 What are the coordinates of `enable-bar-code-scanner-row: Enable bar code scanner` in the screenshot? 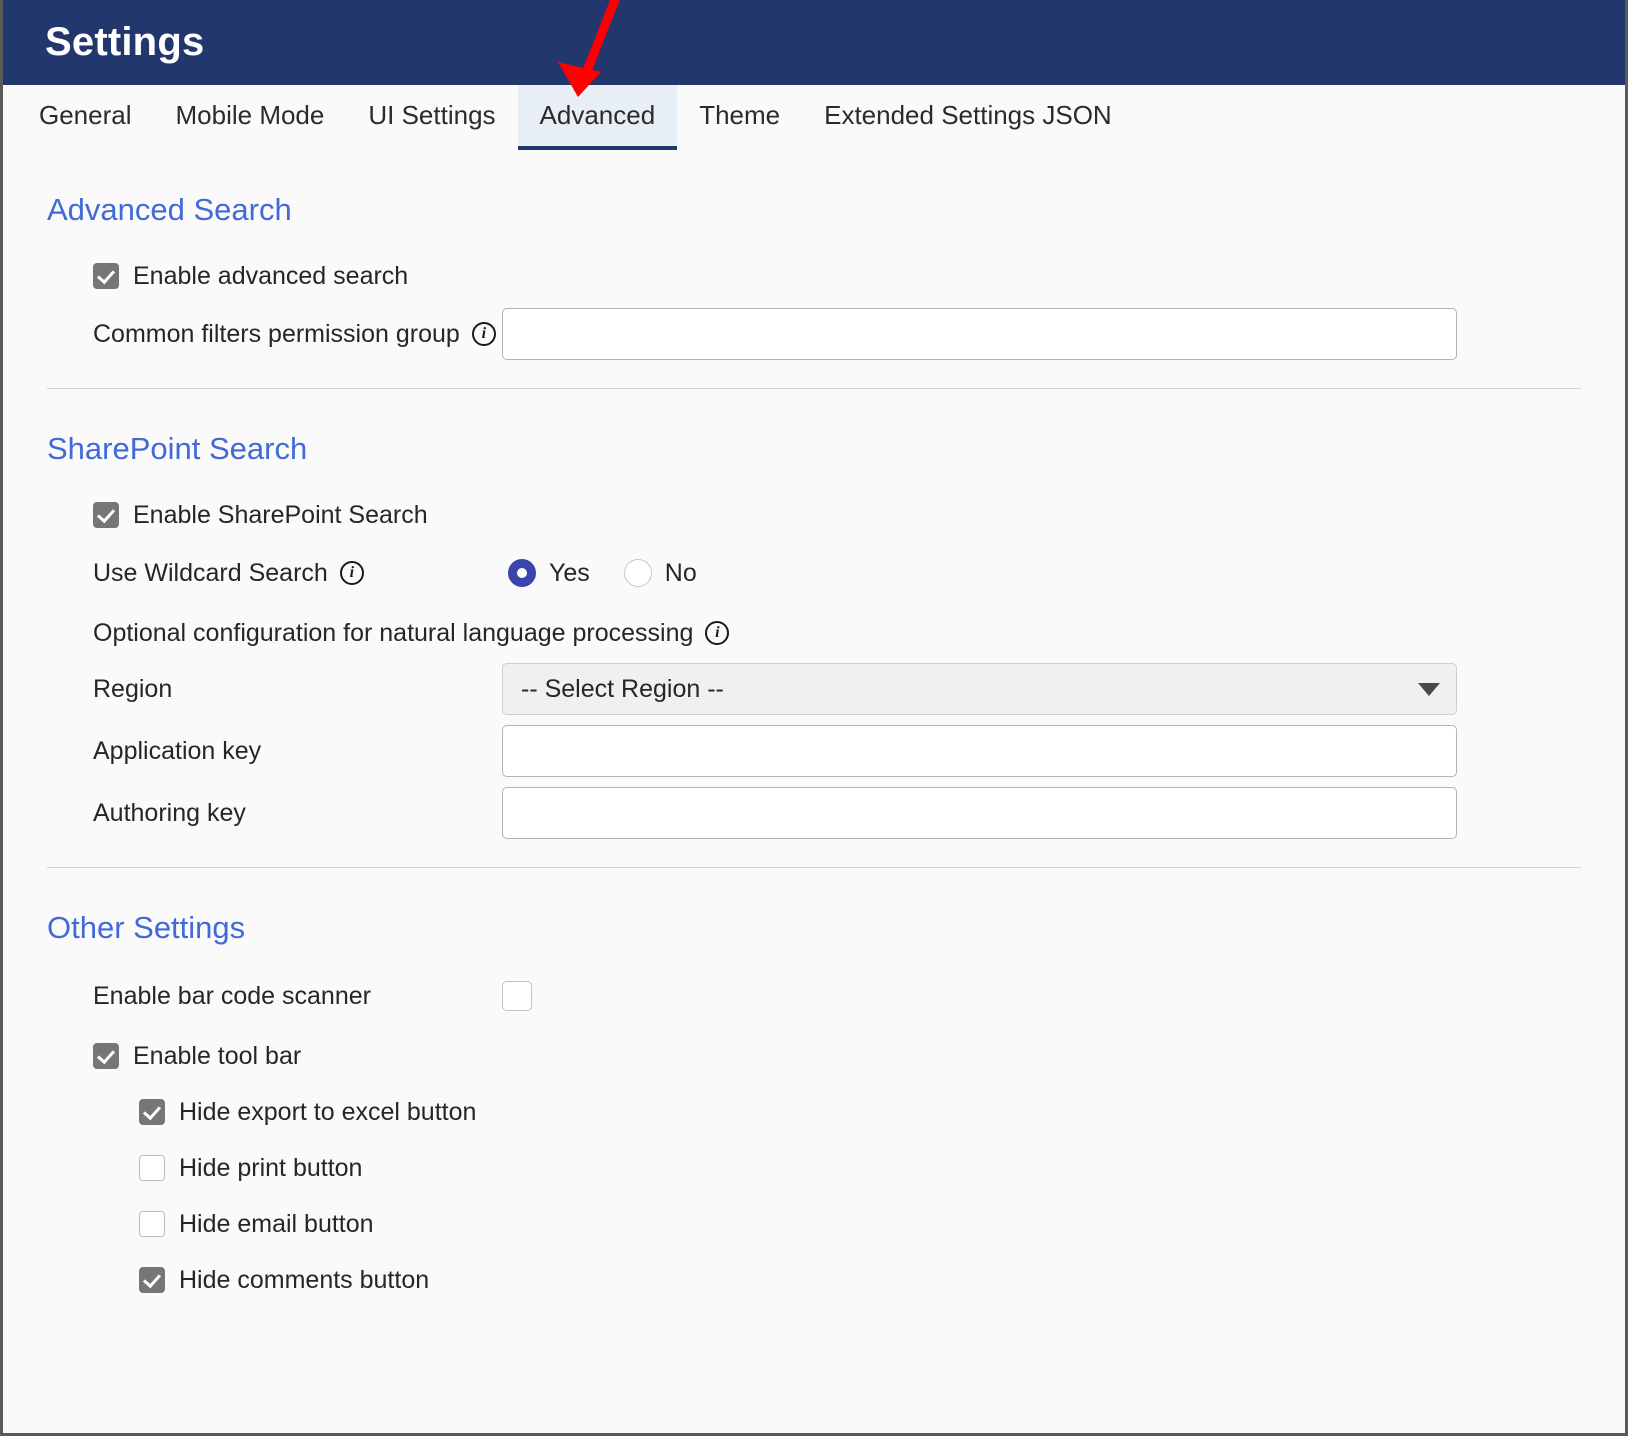 It's located at (814, 996).